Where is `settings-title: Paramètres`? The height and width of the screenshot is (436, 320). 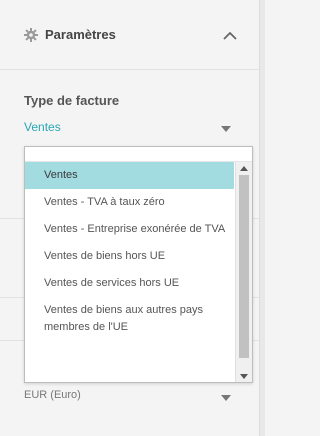 settings-title: Paramètres is located at coordinates (80, 34).